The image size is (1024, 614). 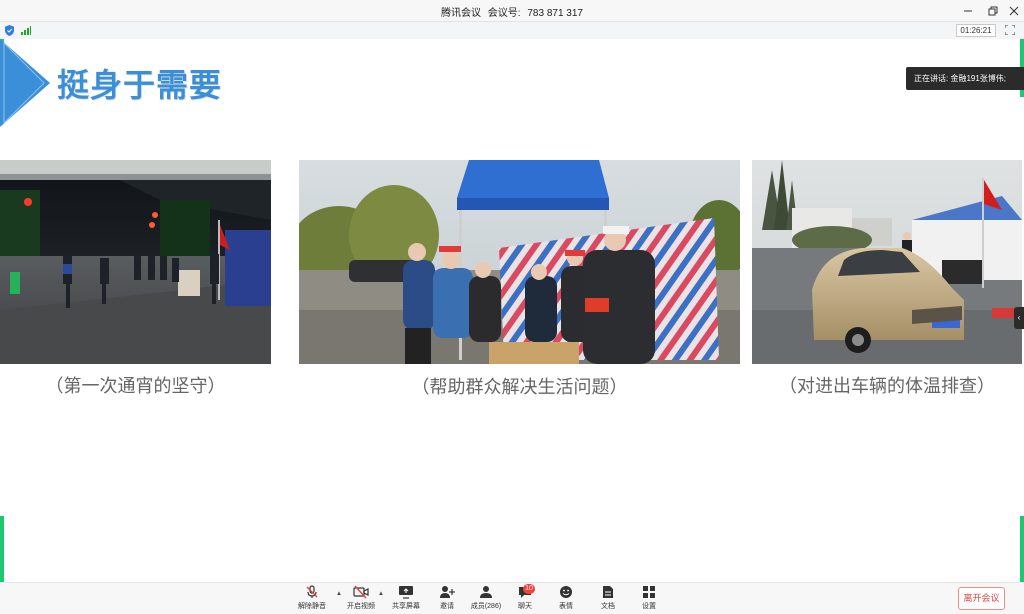 I want to click on video-options-caret-icon: ▲, so click(x=381, y=594).